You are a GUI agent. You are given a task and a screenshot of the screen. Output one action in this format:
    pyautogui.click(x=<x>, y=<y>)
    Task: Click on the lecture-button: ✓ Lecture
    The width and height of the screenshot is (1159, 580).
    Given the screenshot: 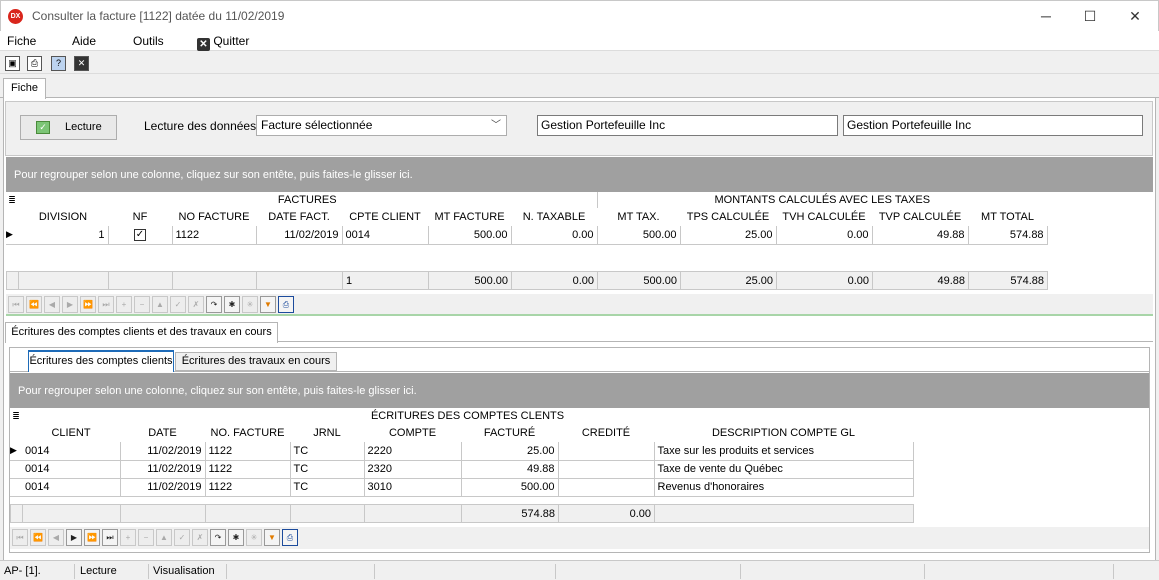 What is the action you would take?
    pyautogui.click(x=68, y=127)
    